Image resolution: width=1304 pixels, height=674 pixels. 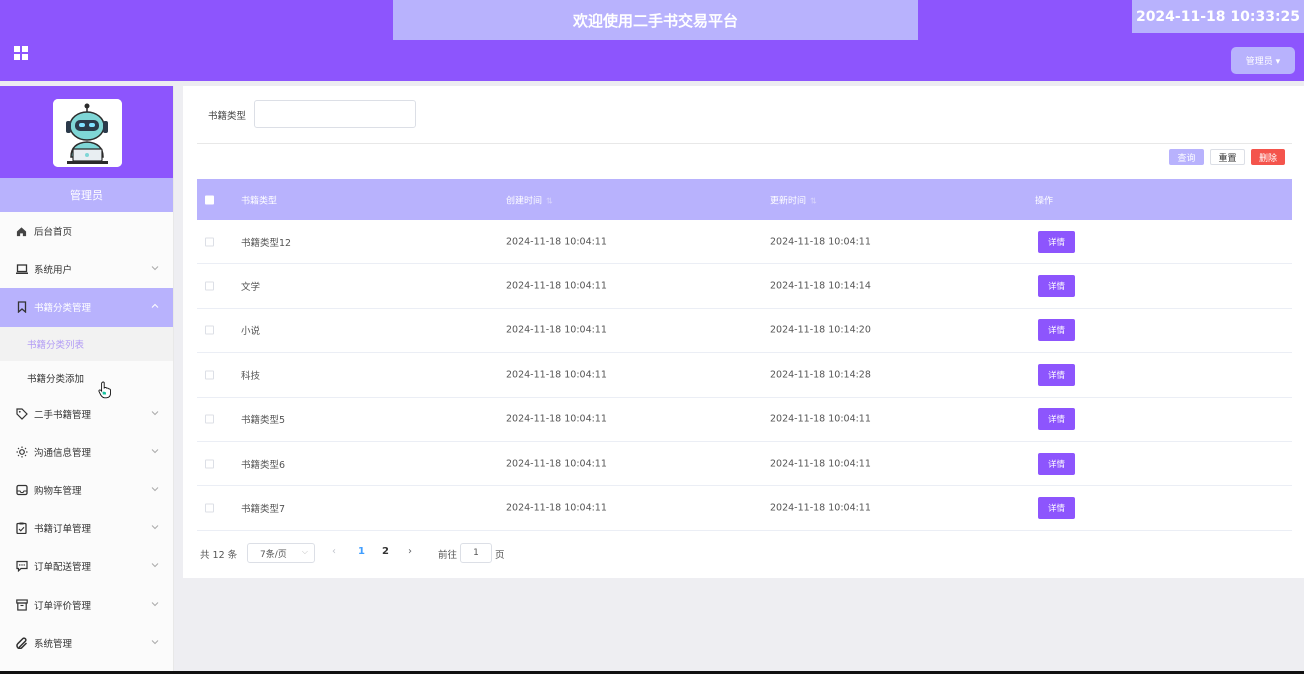 What do you see at coordinates (86, 343) in the screenshot?
I see `sidebar-subitem-category-list: 书籍分类列表` at bounding box center [86, 343].